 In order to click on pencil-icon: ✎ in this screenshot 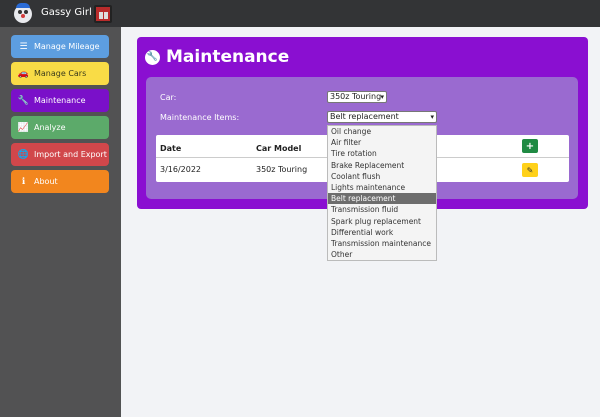, I will do `click(530, 170)`.